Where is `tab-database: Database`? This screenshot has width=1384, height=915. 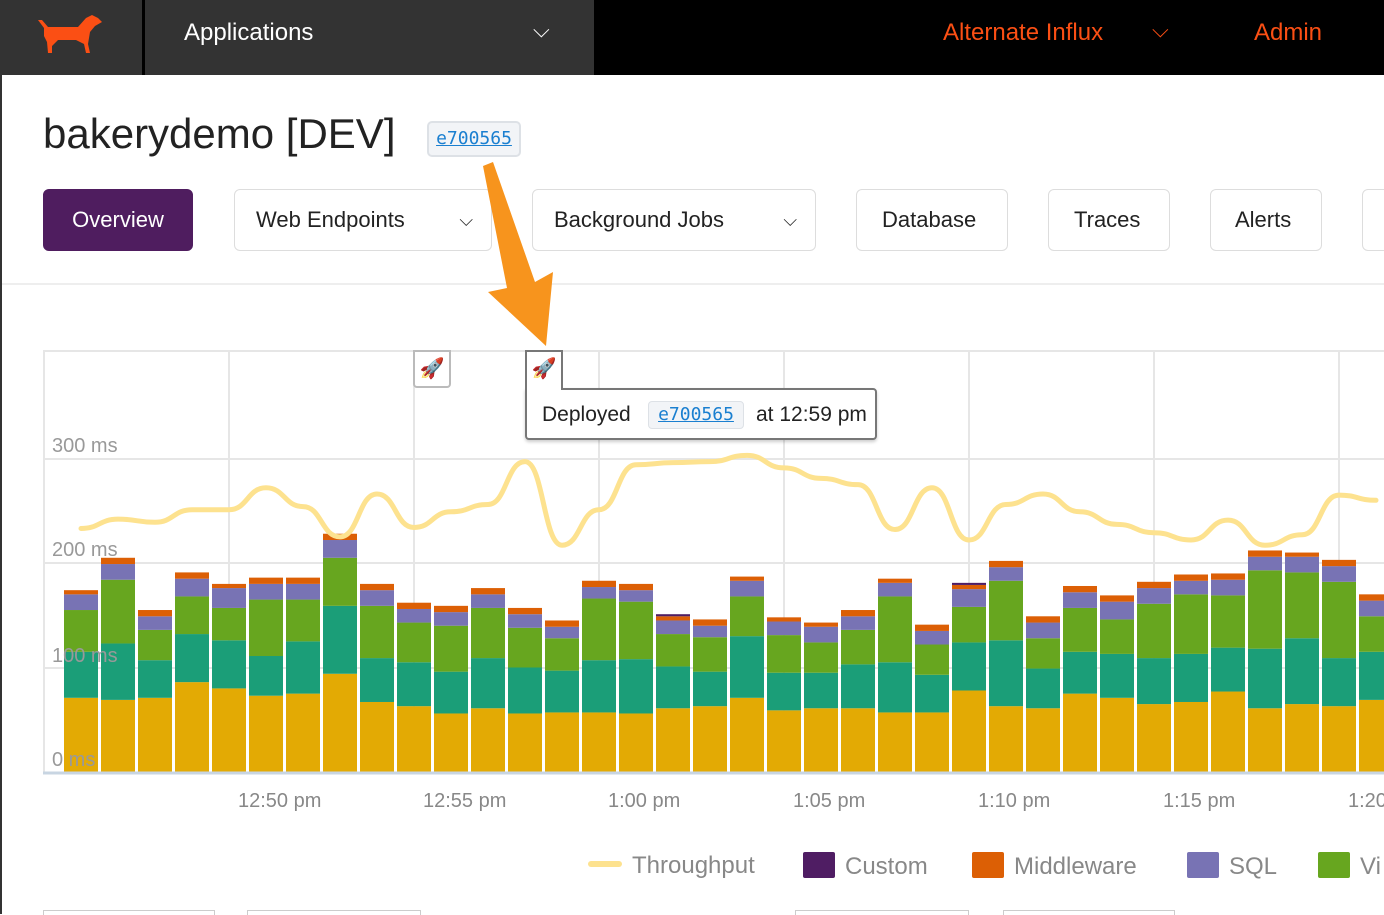
tab-database: Database is located at coordinates (932, 220).